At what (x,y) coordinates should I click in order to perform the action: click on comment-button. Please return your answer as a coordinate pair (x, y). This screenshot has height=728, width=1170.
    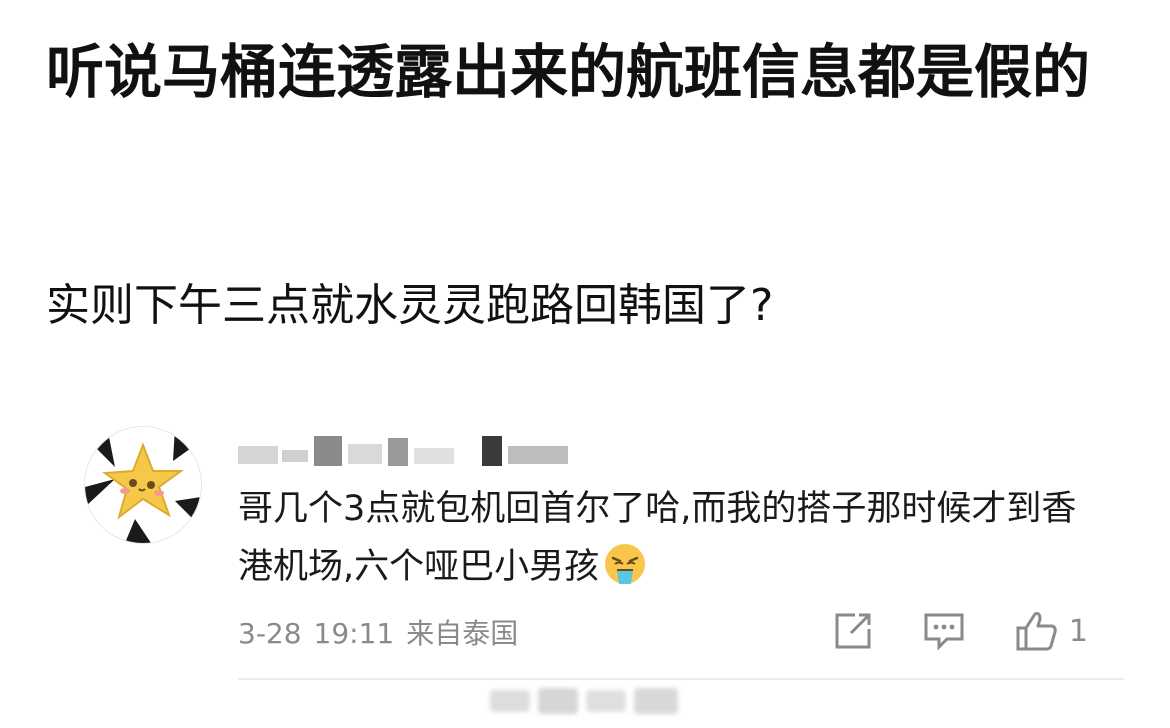
    Looking at the image, I should click on (944, 631).